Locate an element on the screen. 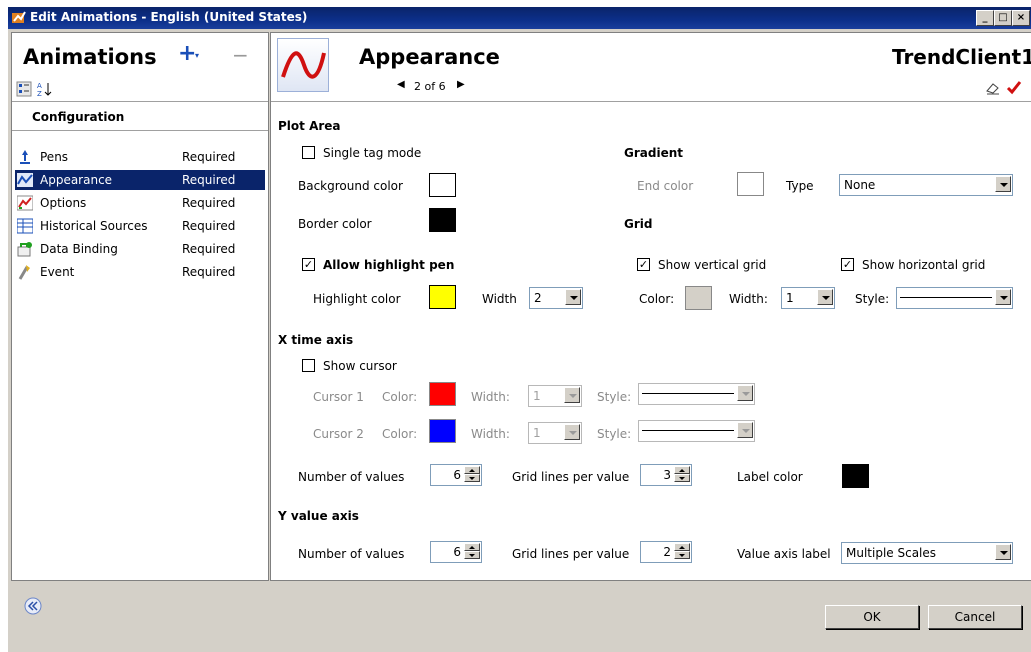  minimize-button: _ is located at coordinates (985, 18).